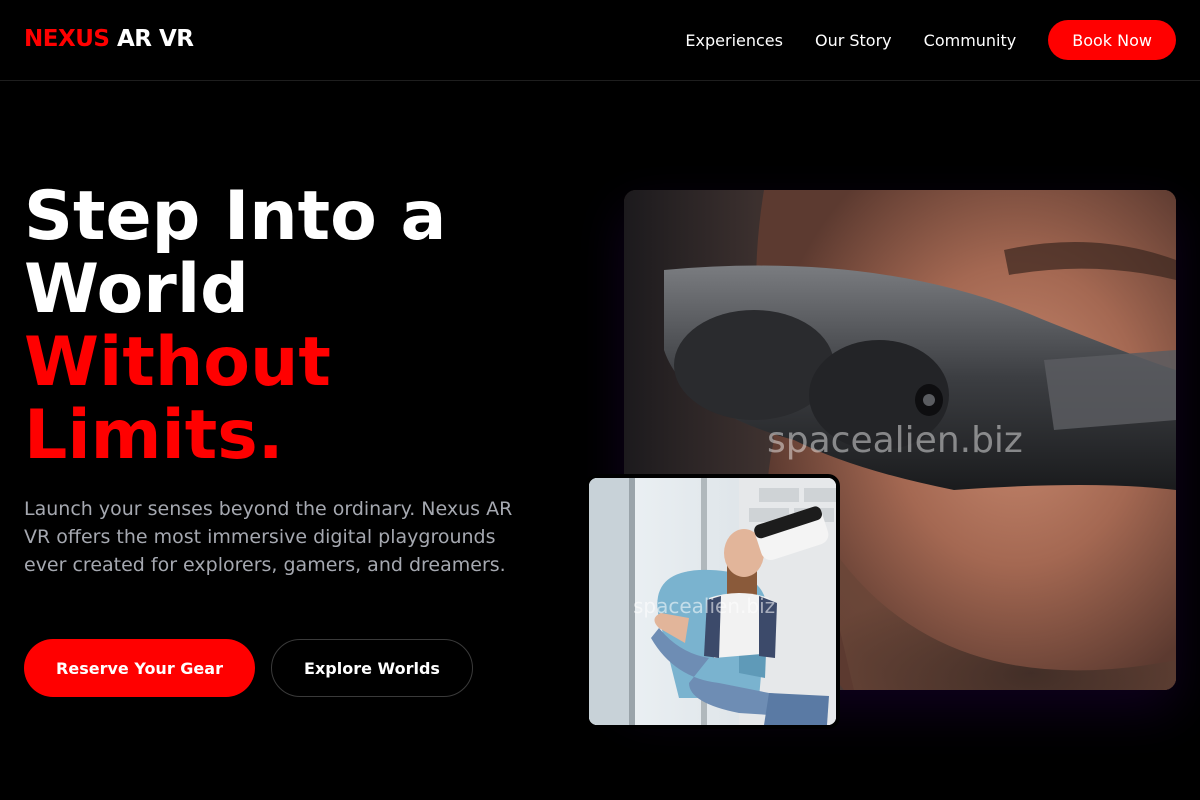 Image resolution: width=1200 pixels, height=800 pixels. I want to click on nav-link-community: Community, so click(970, 40).